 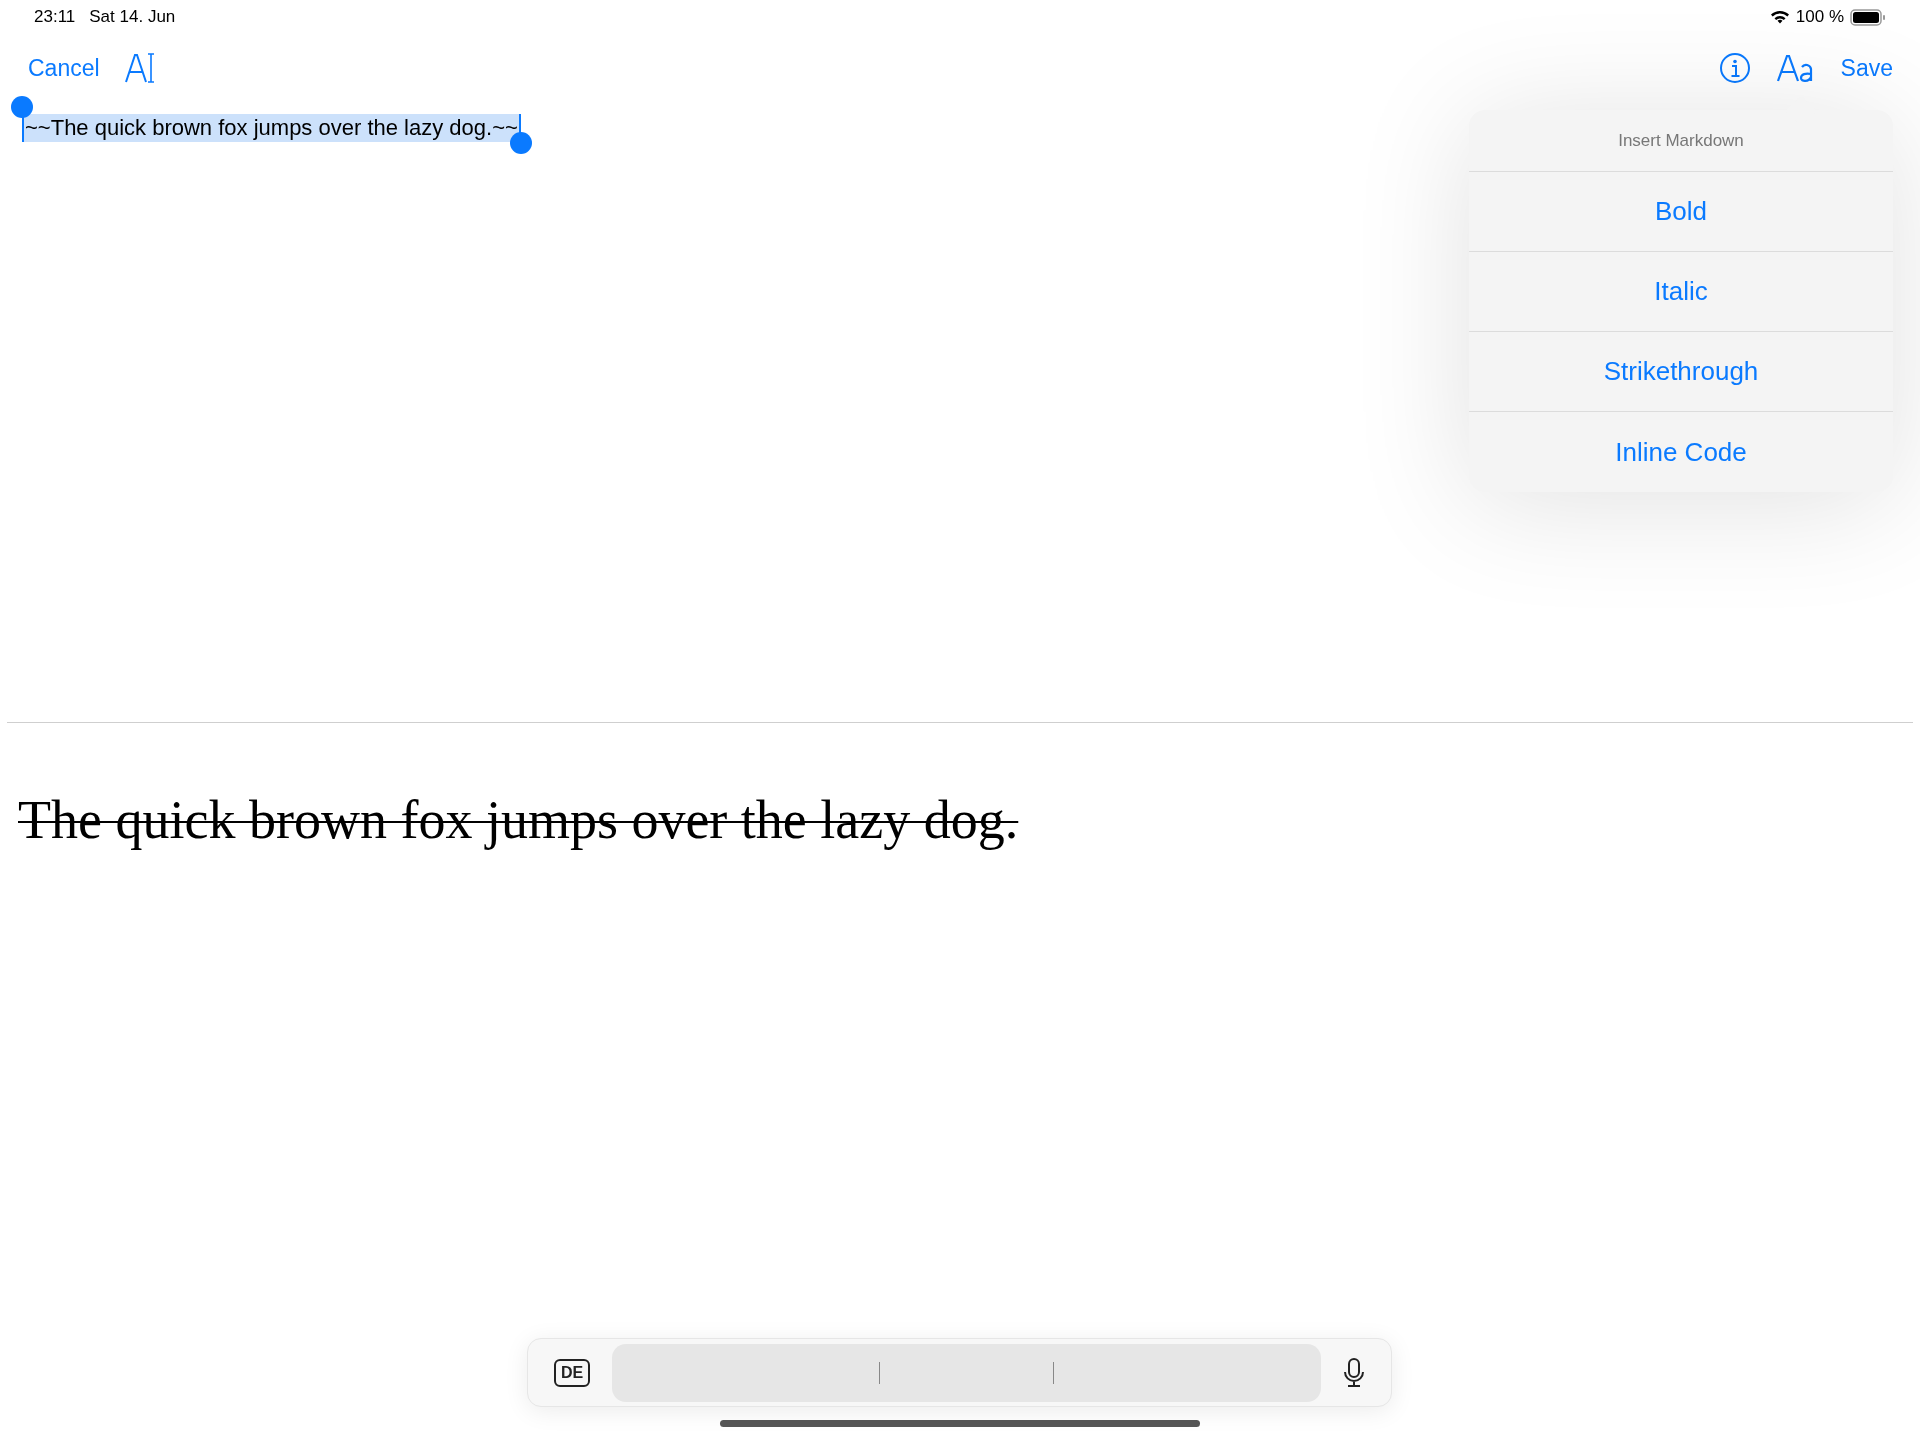 I want to click on battery-icon, so click(x=1868, y=17).